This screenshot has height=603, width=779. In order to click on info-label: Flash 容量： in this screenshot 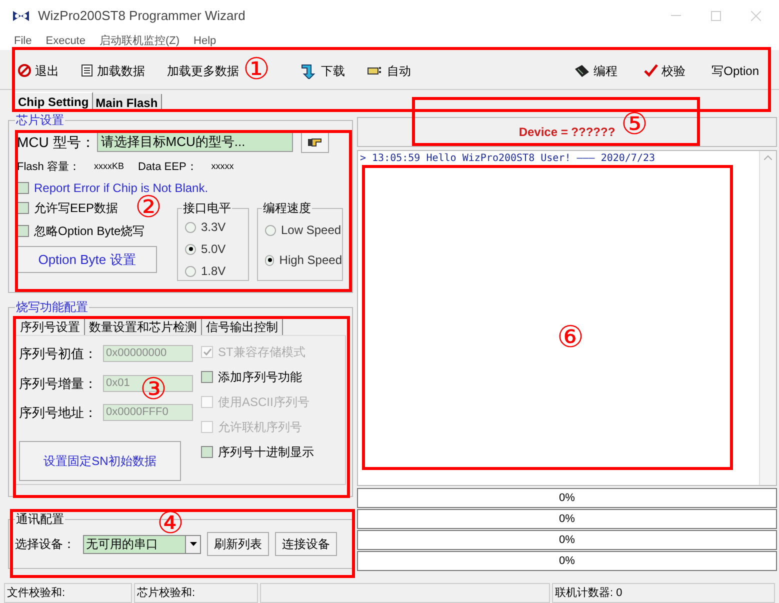, I will do `click(48, 167)`.